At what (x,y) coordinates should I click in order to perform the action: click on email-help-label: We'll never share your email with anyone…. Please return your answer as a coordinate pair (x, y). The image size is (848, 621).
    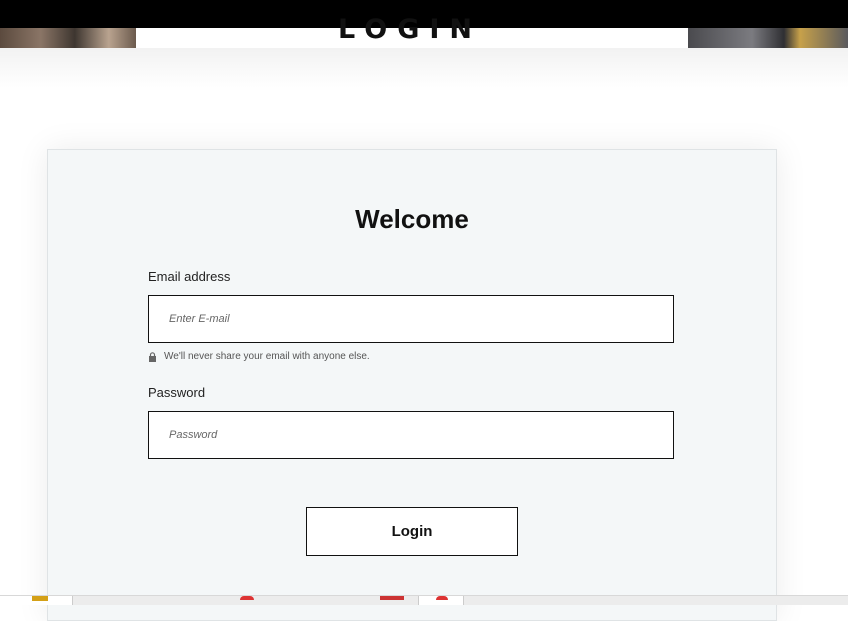
    Looking at the image, I should click on (267, 356).